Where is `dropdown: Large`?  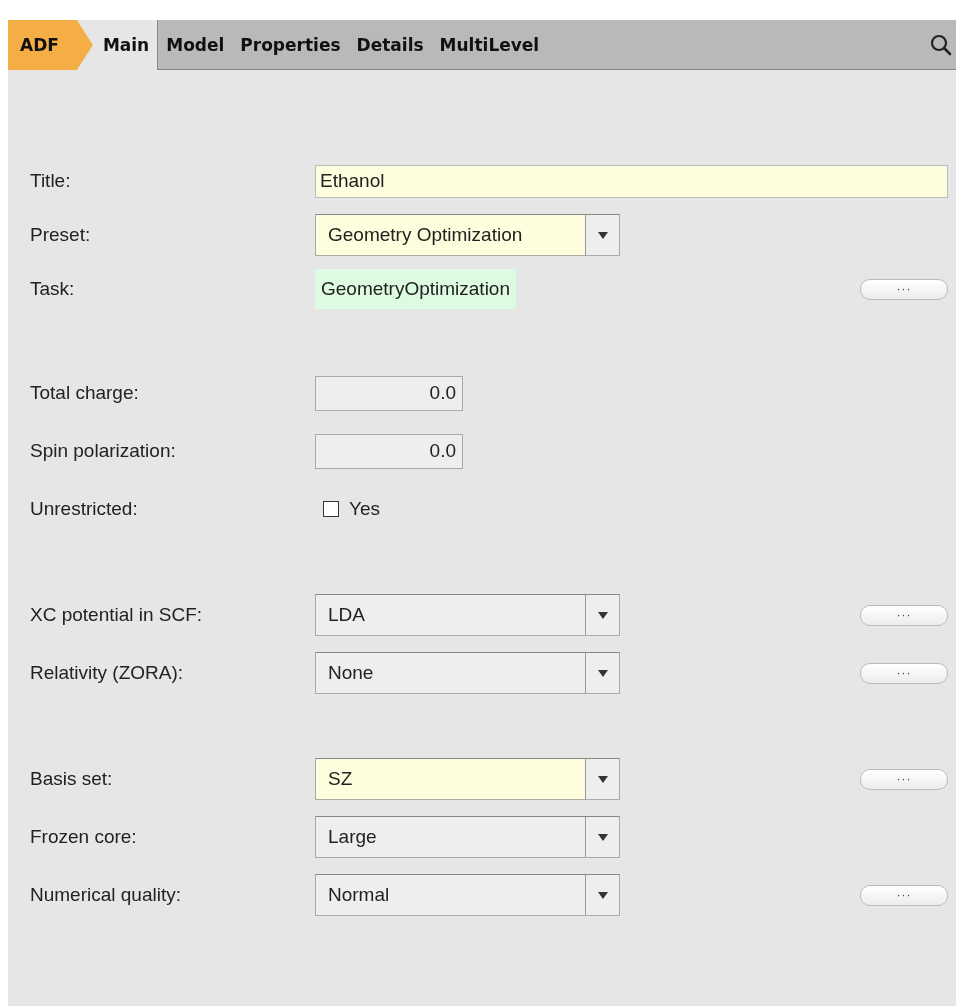 dropdown: Large is located at coordinates (467, 837).